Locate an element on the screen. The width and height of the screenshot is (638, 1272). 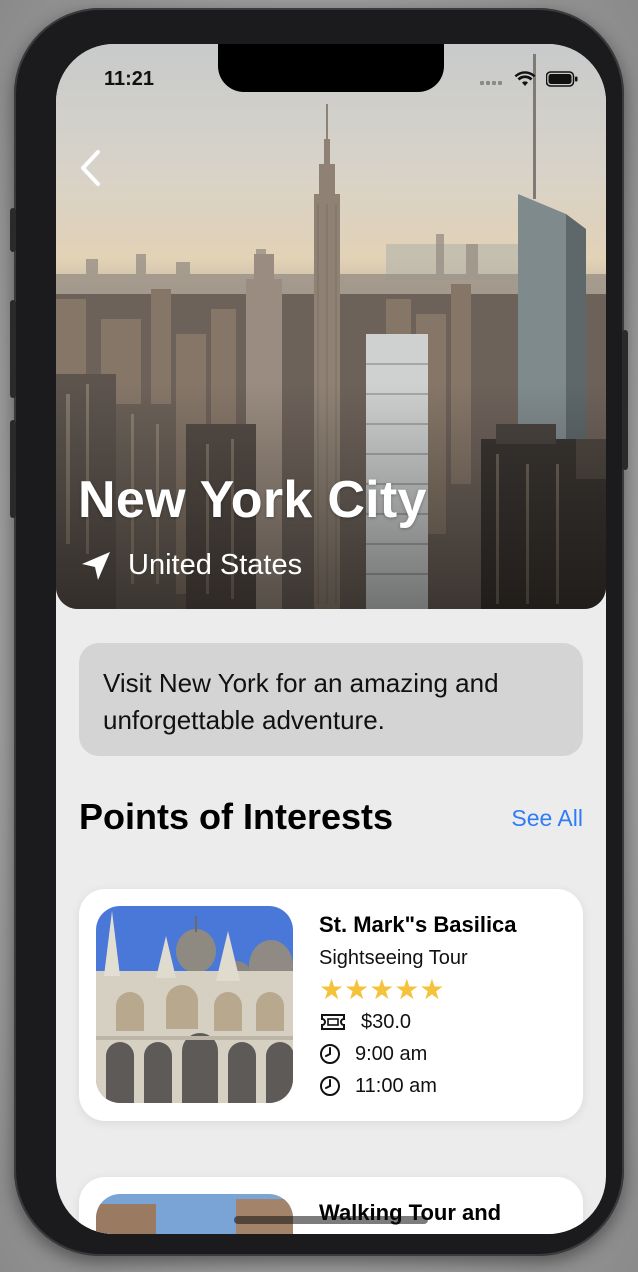
city-title: New York City is located at coordinates (252, 500).